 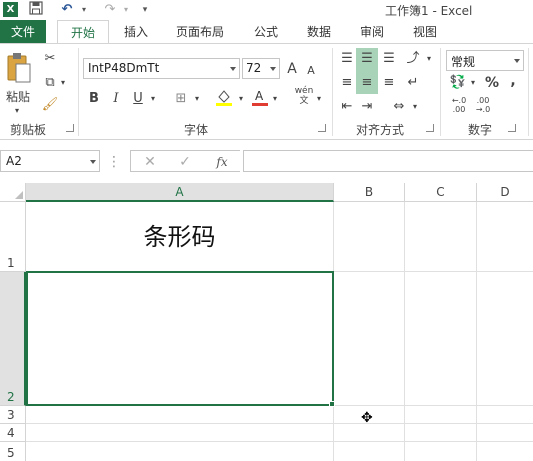 What do you see at coordinates (347, 59) in the screenshot?
I see `align-top-icon: ☰` at bounding box center [347, 59].